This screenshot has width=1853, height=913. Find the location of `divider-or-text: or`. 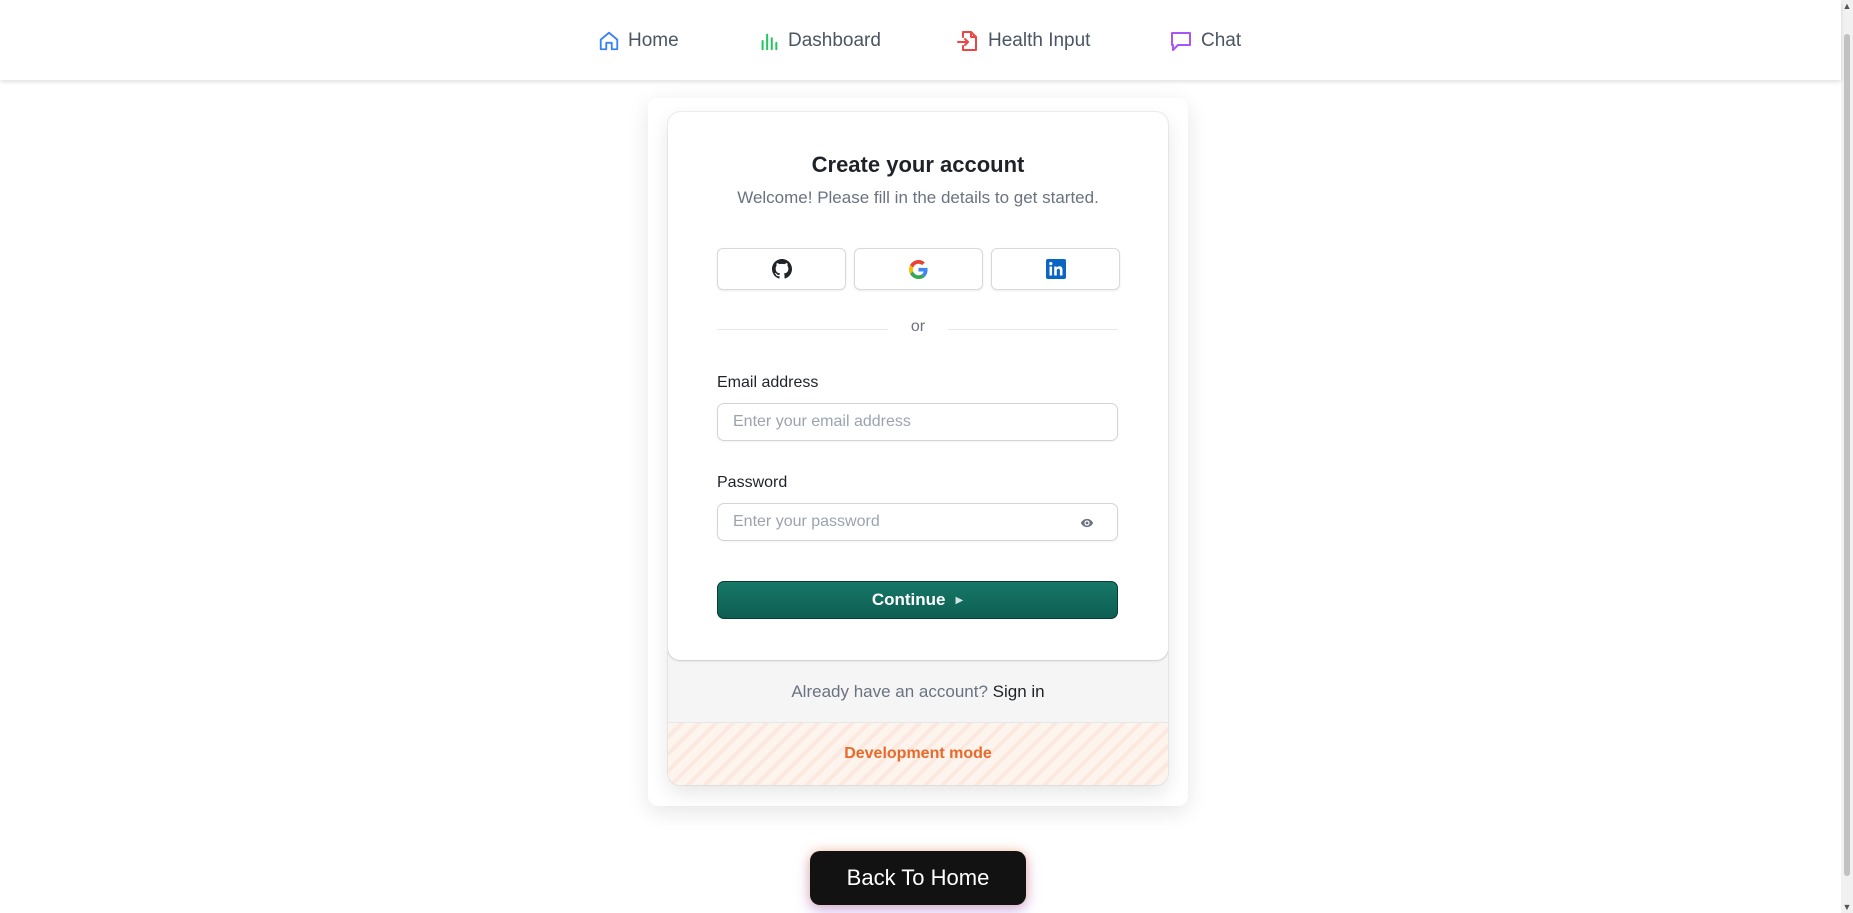

divider-or-text: or is located at coordinates (918, 326).